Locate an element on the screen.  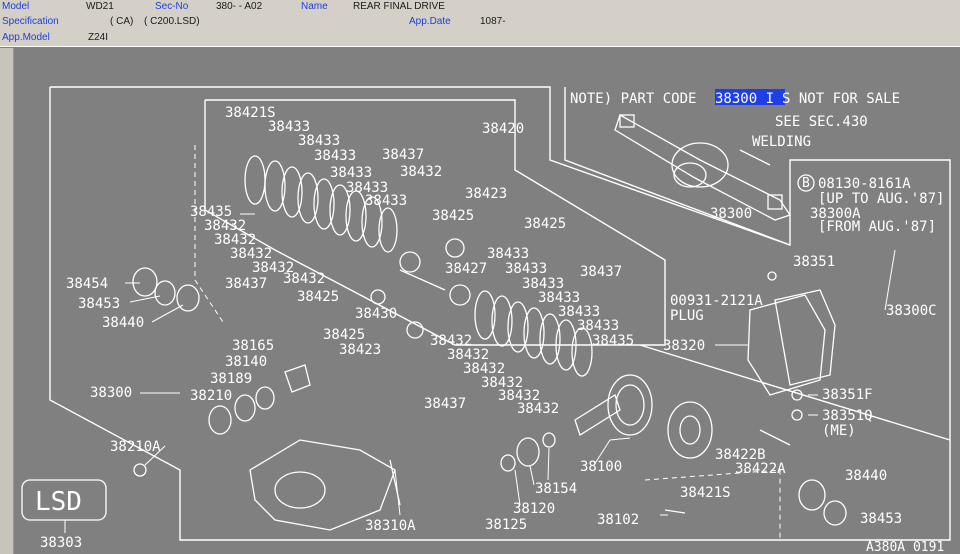
me-label: (ME) is located at coordinates (839, 431).